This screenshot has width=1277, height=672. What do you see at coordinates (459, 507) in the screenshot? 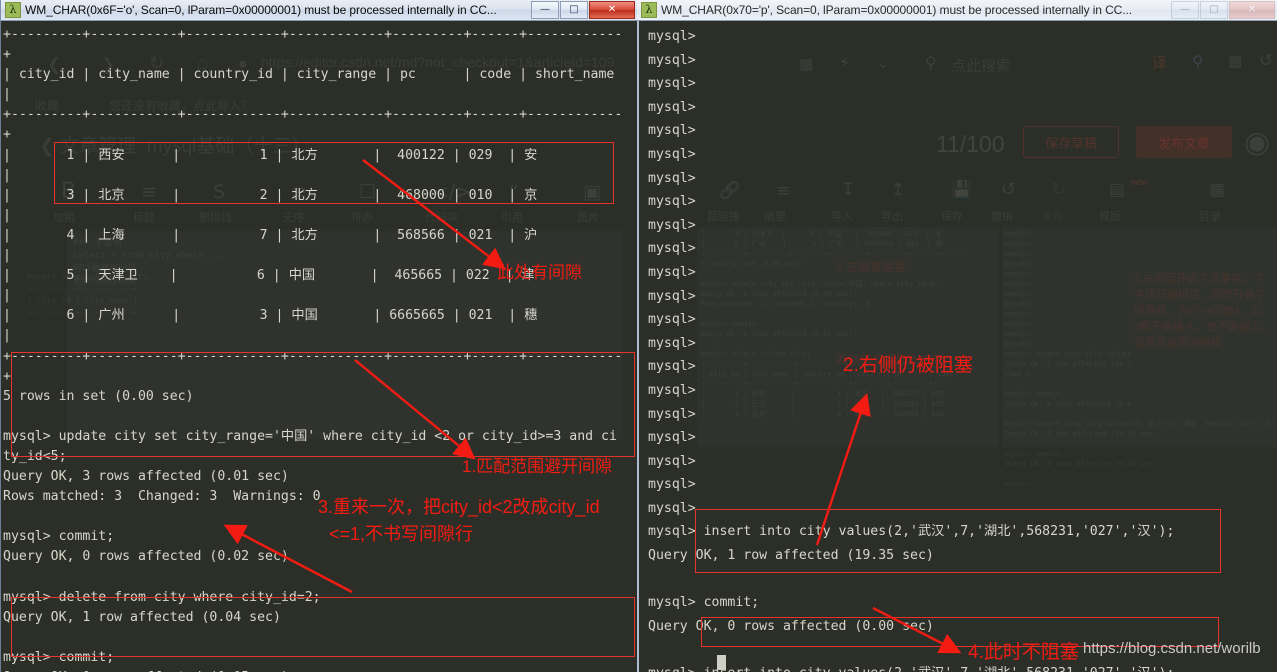
I see `annotation-note-3-line1: 3.重来一次，把city_id<2改成city_id` at bounding box center [459, 507].